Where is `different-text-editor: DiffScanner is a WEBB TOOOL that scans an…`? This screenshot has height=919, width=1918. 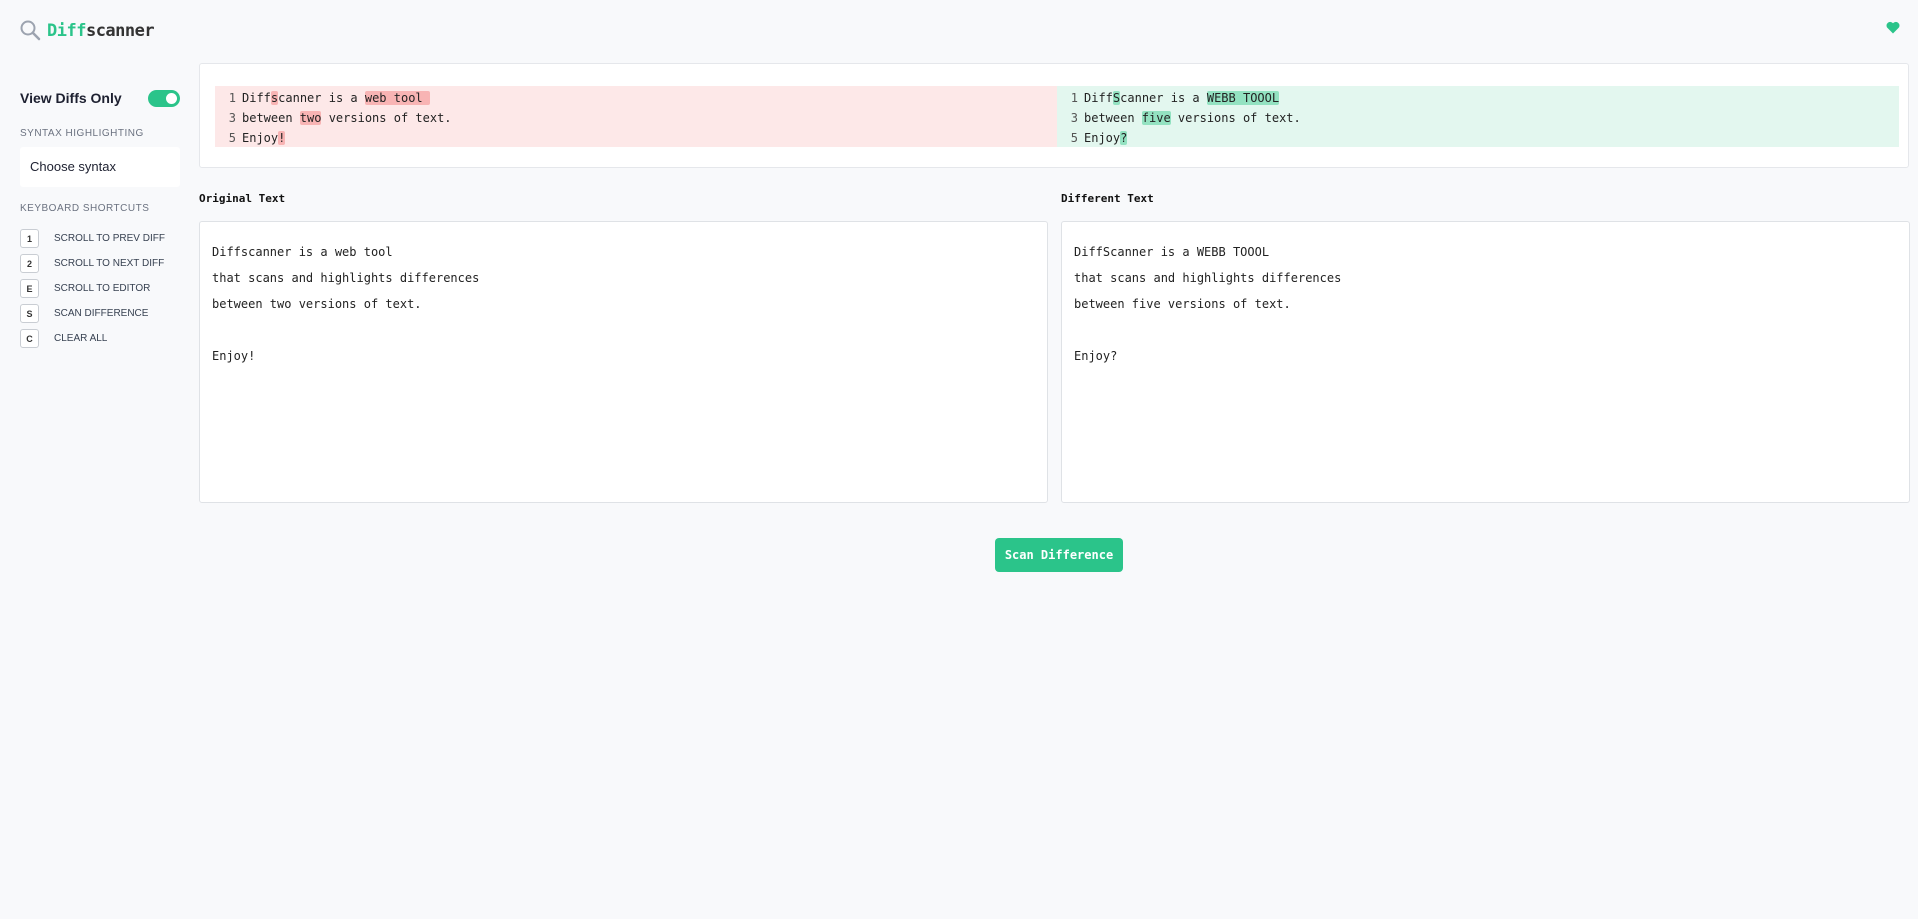 different-text-editor: DiffScanner is a WEBB TOOOL that scans an… is located at coordinates (1485, 362).